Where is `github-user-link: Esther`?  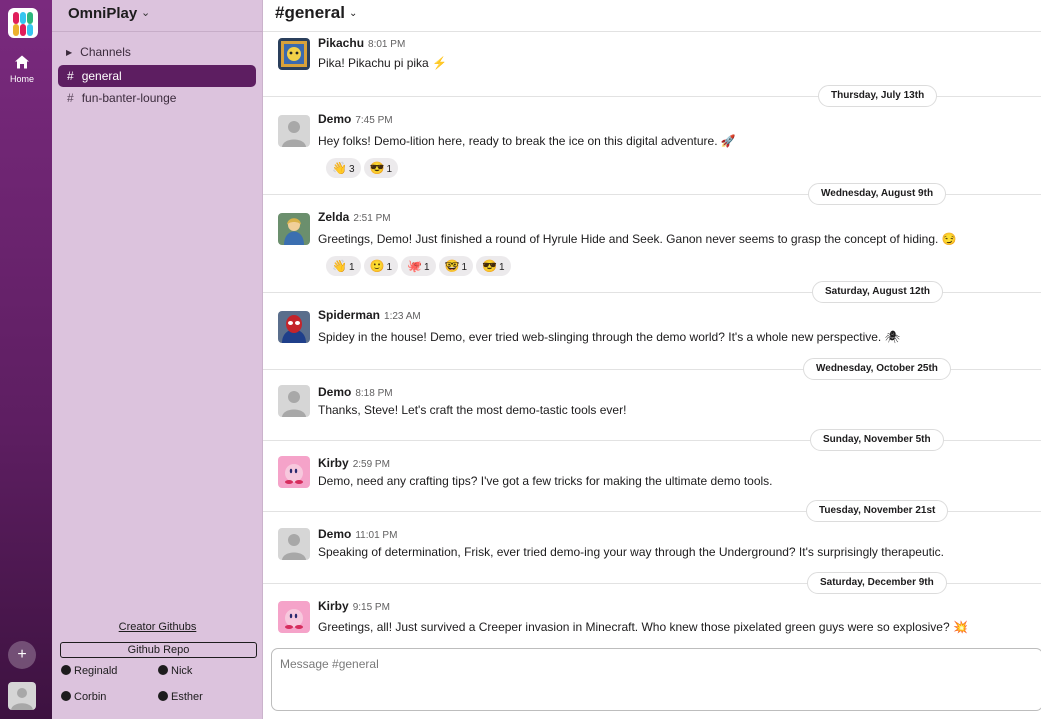
github-user-link: Esther is located at coordinates (180, 697).